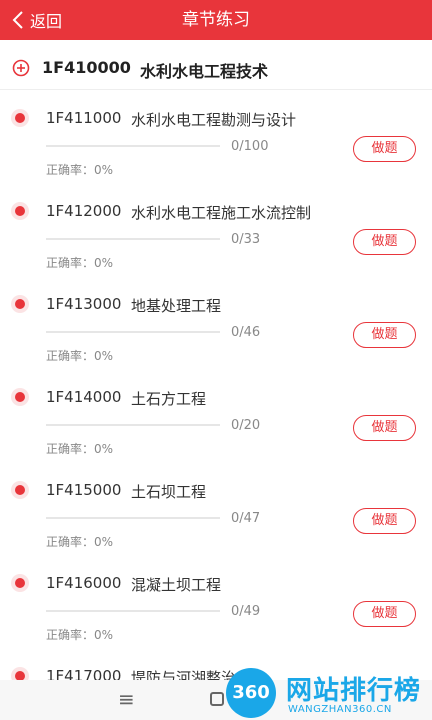  I want to click on watermark-subtext: WANGZHAN360.CN, so click(340, 709).